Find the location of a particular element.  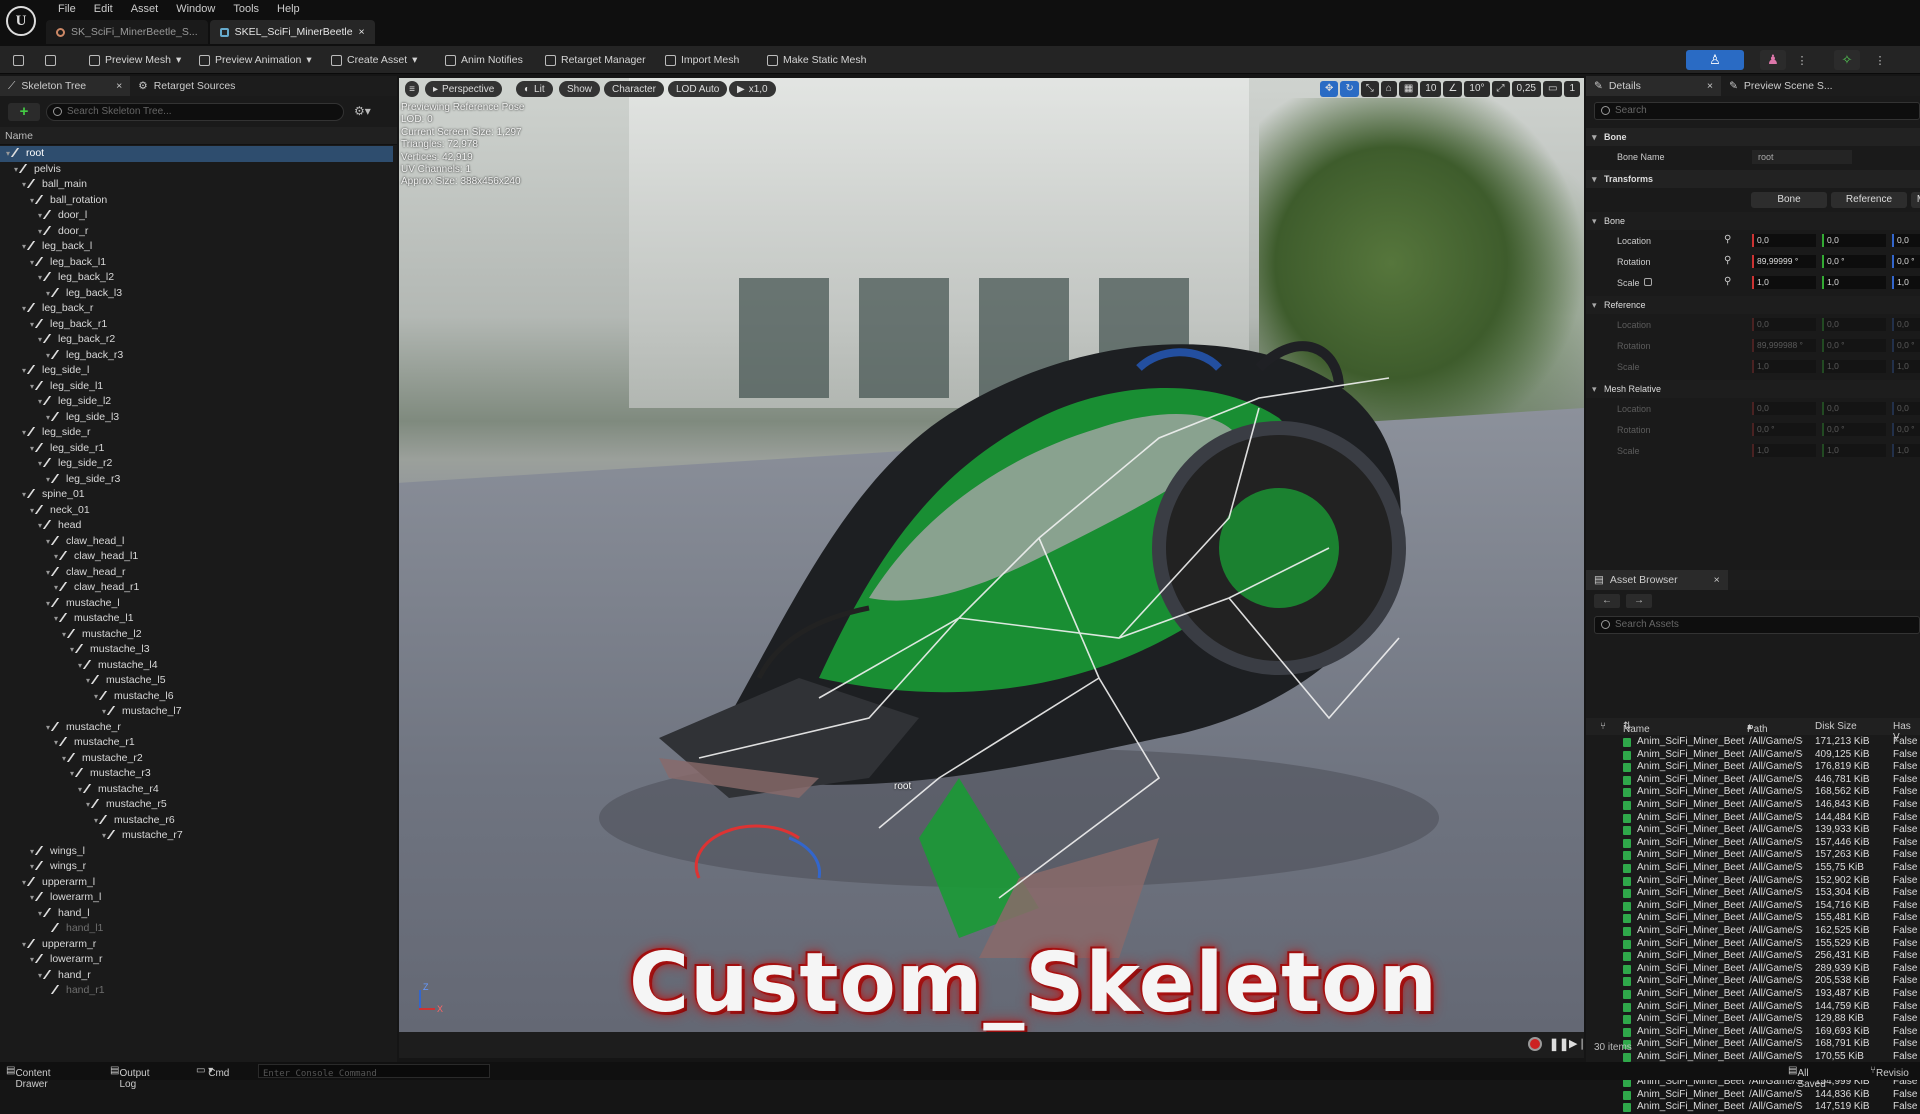

tree-row-hand-r1: hand_r1 is located at coordinates (196, 991).